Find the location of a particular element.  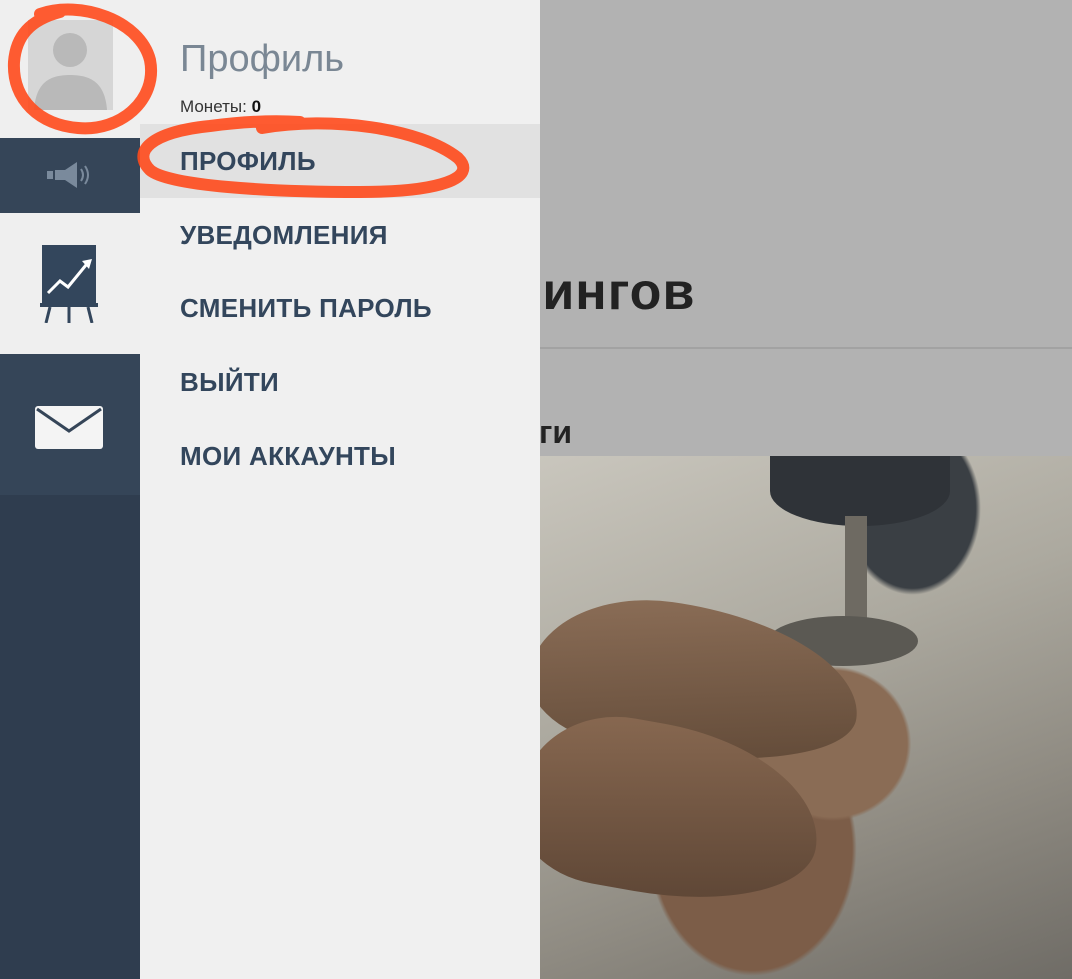

chart-icon is located at coordinates (69, 283).